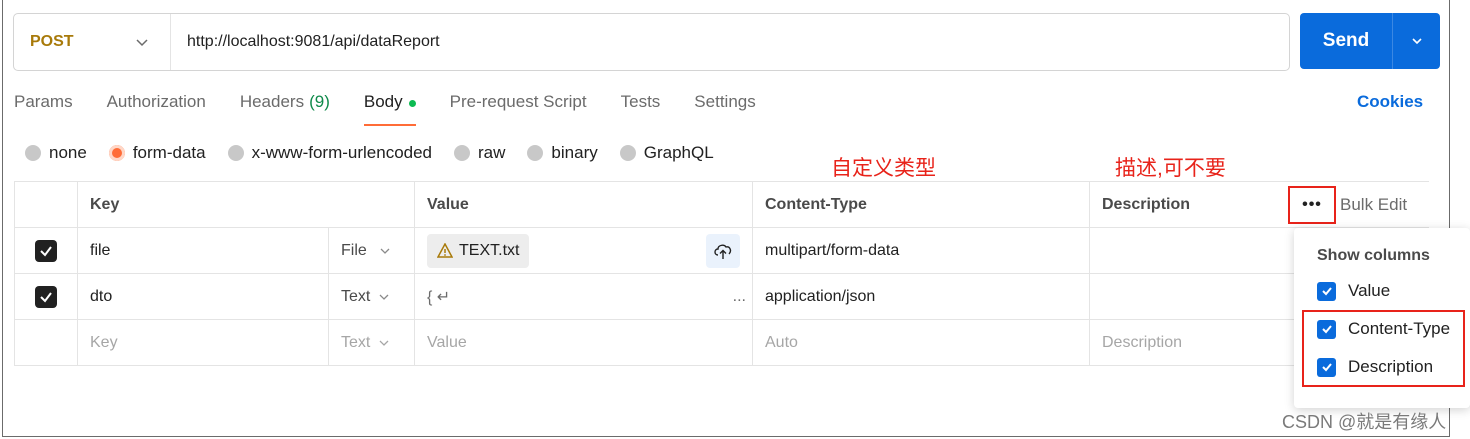  Describe the element at coordinates (445, 250) in the screenshot. I see `warning-icon` at that location.